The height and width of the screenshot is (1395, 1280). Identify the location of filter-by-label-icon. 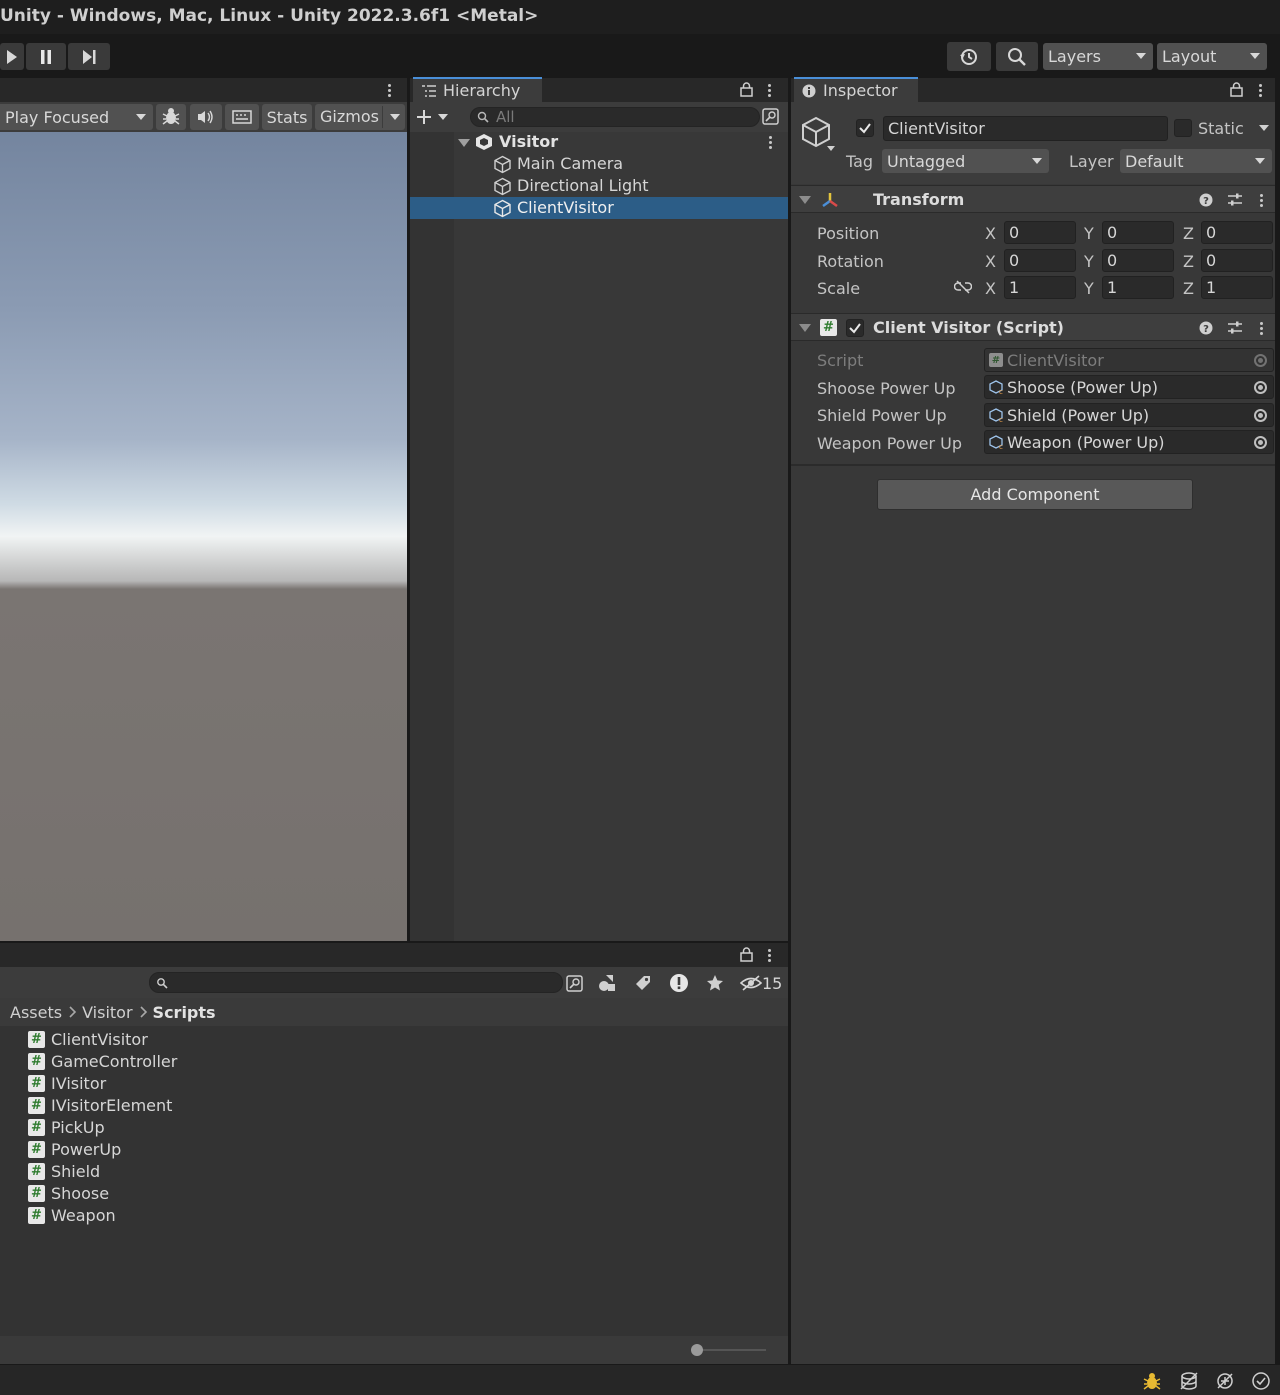
(643, 983).